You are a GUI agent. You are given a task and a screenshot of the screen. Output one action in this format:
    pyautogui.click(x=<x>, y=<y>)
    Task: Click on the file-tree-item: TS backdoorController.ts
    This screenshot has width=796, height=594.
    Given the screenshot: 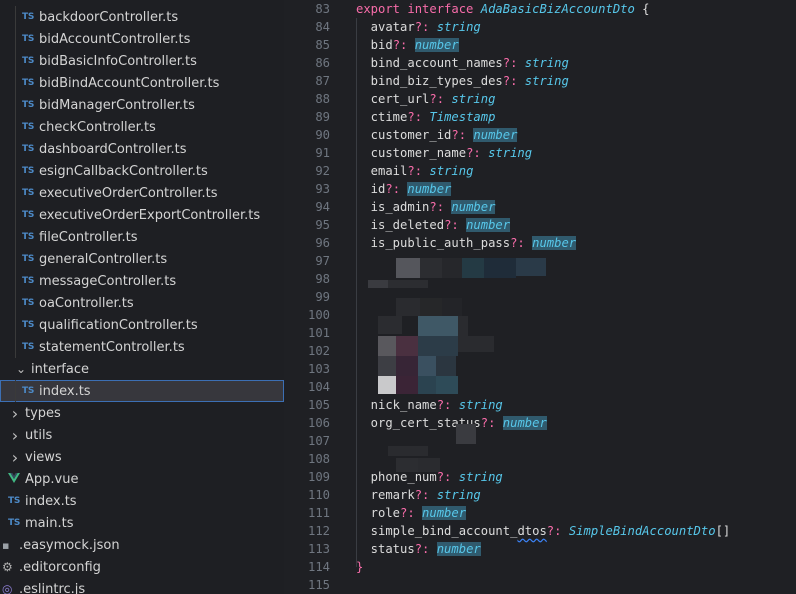 What is the action you would take?
    pyautogui.click(x=142, y=17)
    